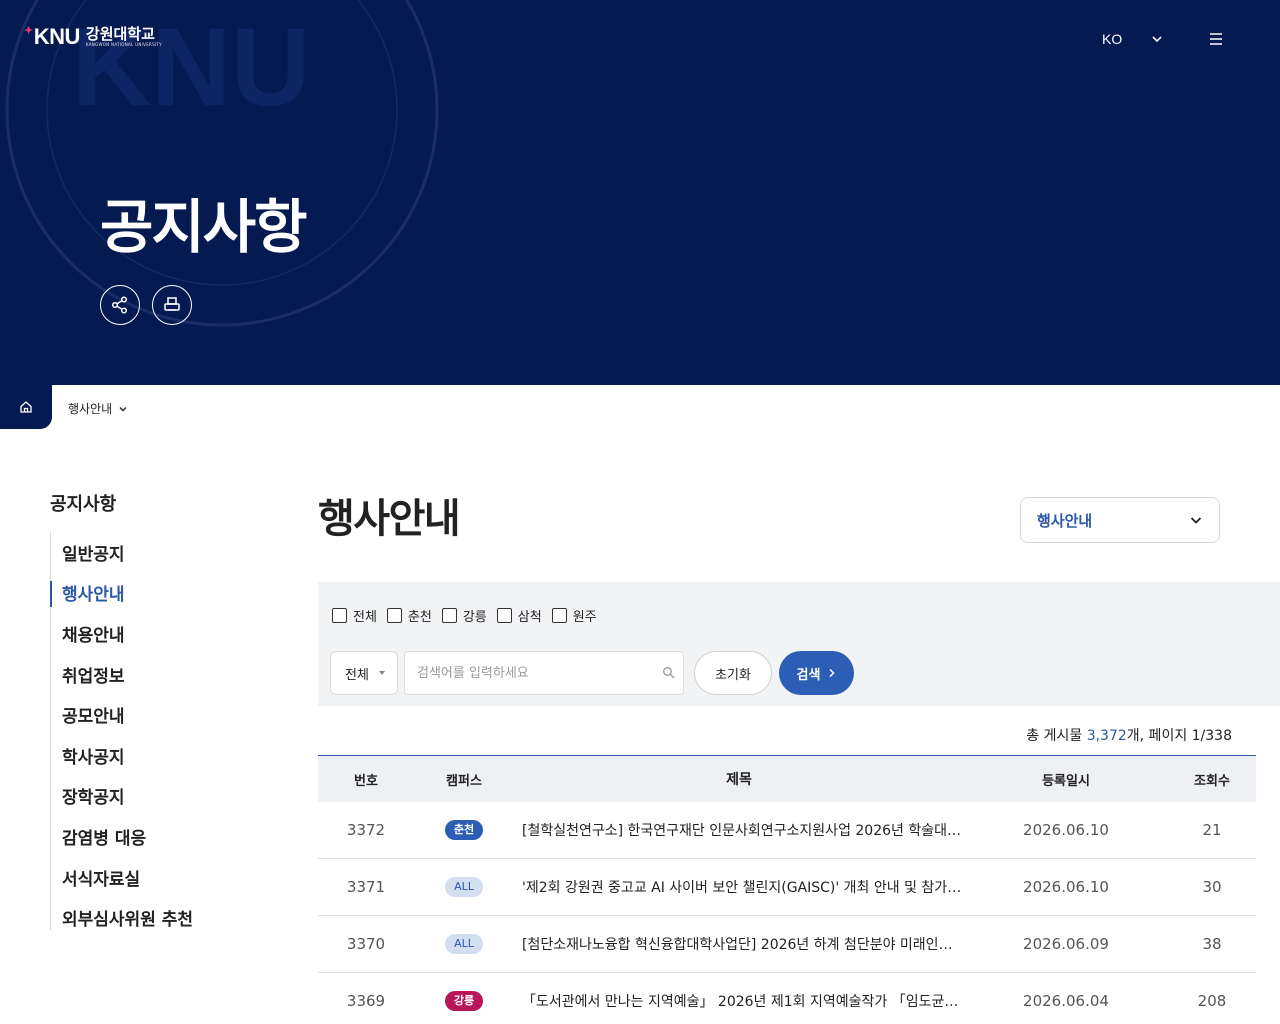 This screenshot has width=1280, height=1024. Describe the element at coordinates (366, 944) in the screenshot. I see `row-number: 3370` at that location.